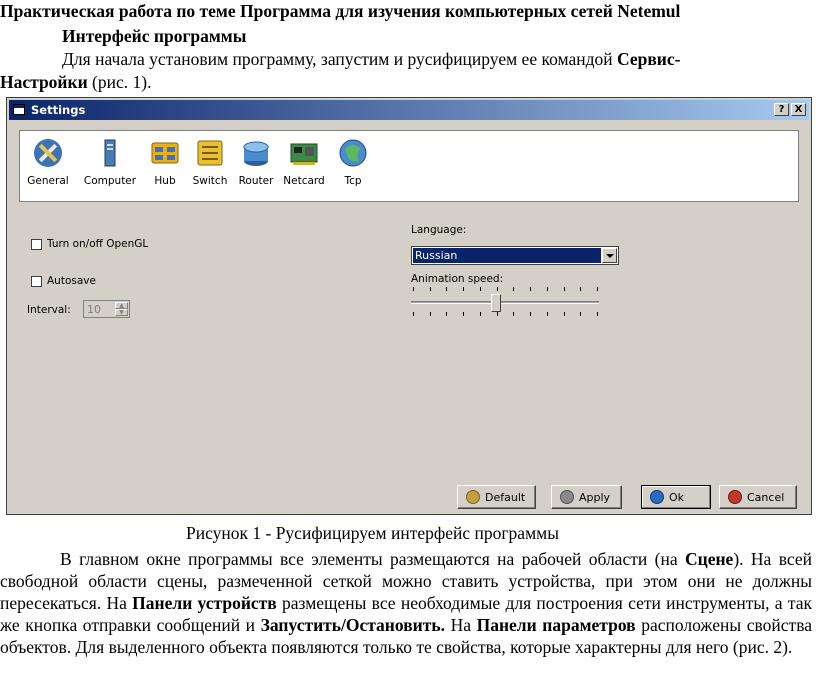 The height and width of the screenshot is (696, 816). I want to click on apply-button: Apply, so click(586, 497).